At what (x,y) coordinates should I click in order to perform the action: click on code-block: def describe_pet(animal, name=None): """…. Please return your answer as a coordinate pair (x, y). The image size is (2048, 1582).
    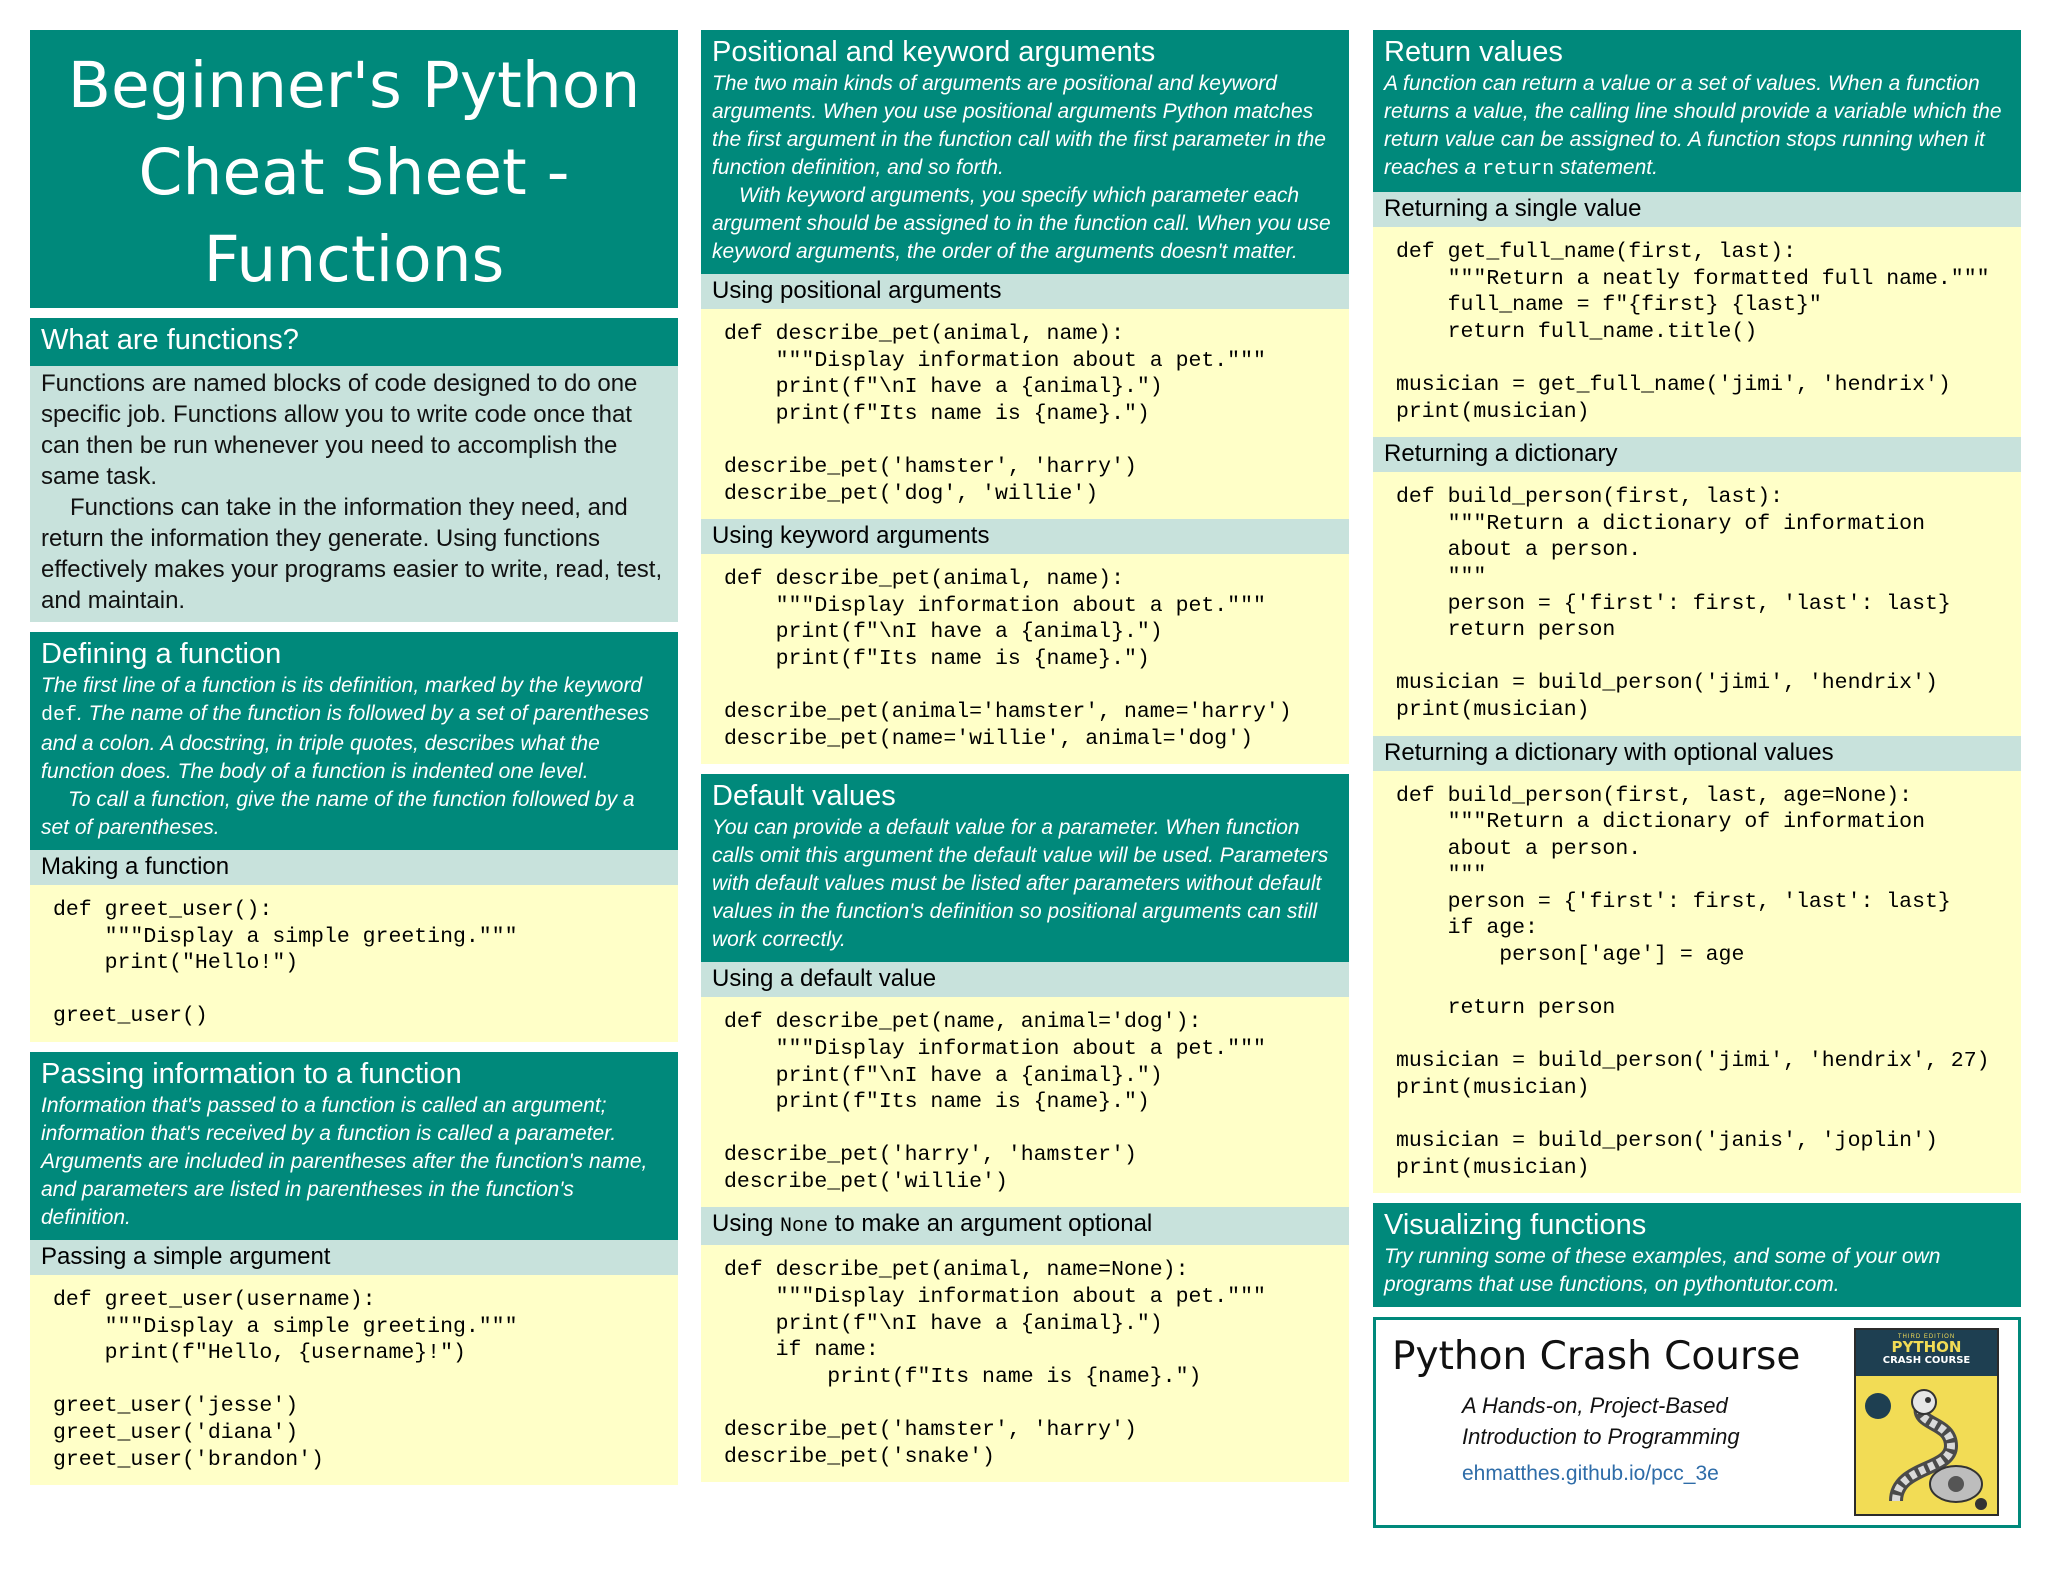
    Looking at the image, I should click on (1025, 1364).